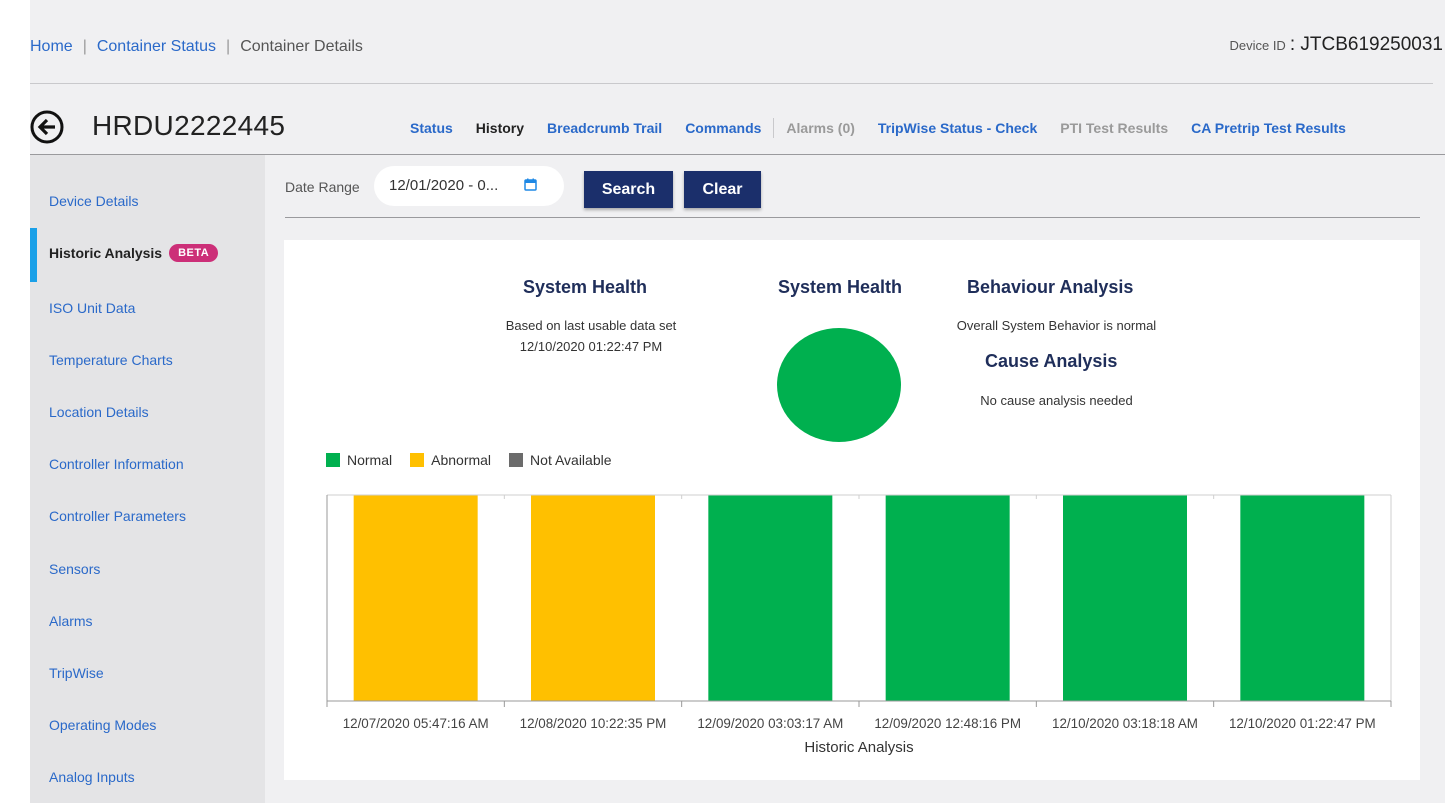  What do you see at coordinates (723, 128) in the screenshot?
I see `tab-commands: Commands` at bounding box center [723, 128].